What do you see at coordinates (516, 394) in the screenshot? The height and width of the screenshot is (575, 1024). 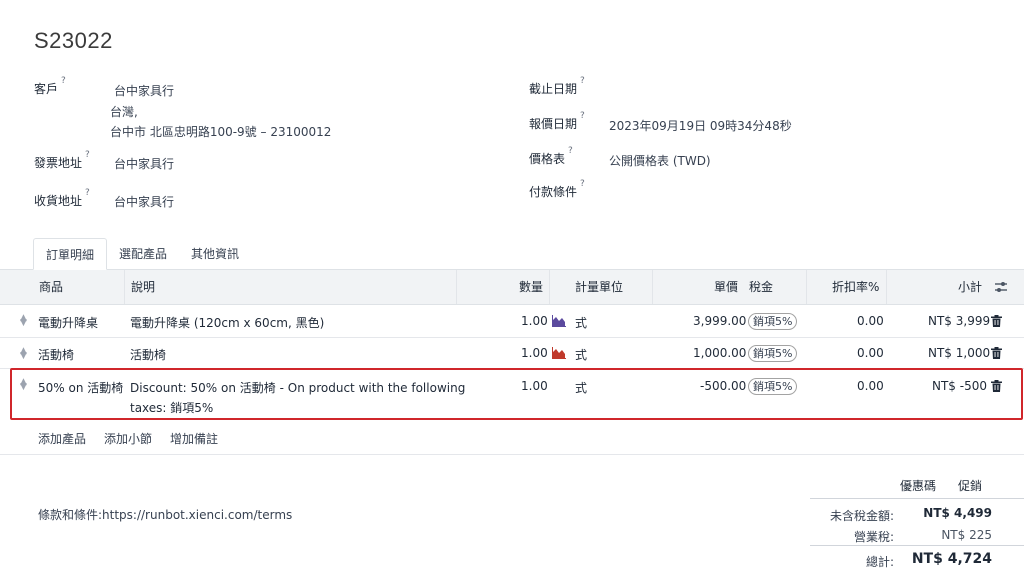 I see `highlight-box` at bounding box center [516, 394].